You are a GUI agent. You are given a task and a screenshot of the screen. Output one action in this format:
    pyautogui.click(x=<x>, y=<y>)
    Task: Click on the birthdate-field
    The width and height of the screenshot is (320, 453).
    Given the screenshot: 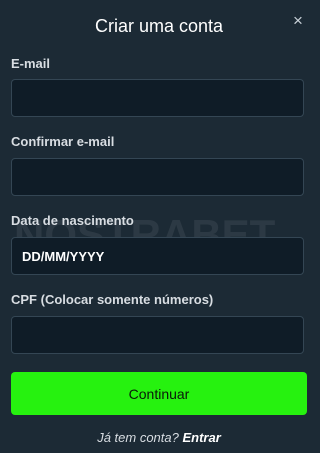 What is the action you would take?
    pyautogui.click(x=157, y=256)
    